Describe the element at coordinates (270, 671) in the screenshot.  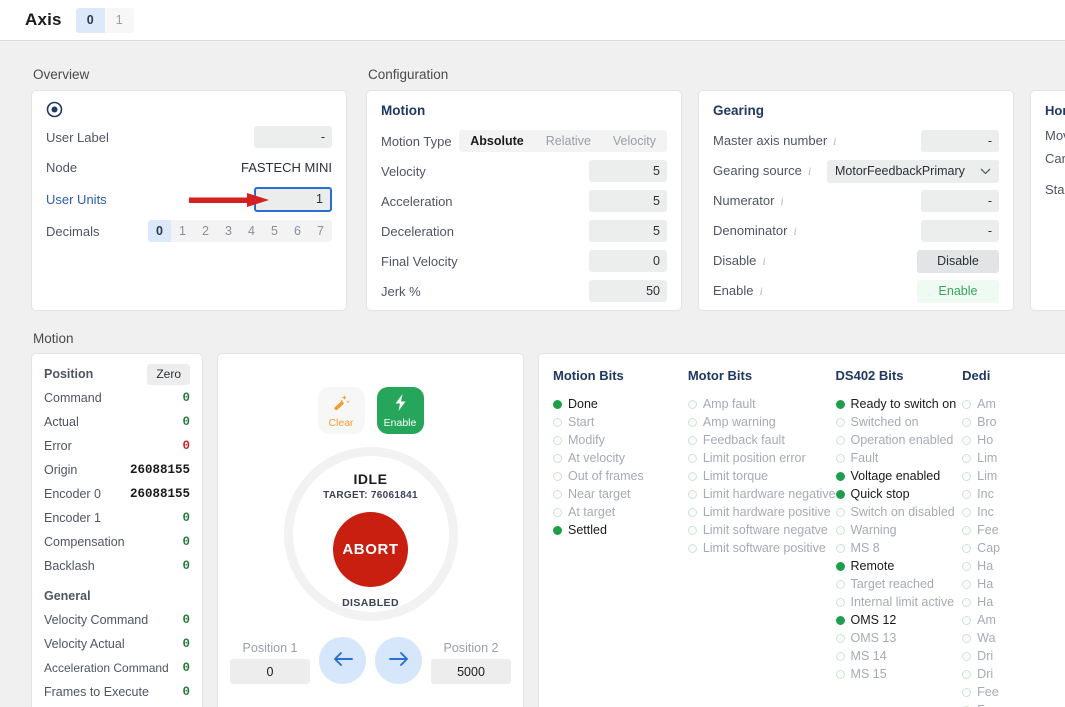
I see `position1-input: 0` at that location.